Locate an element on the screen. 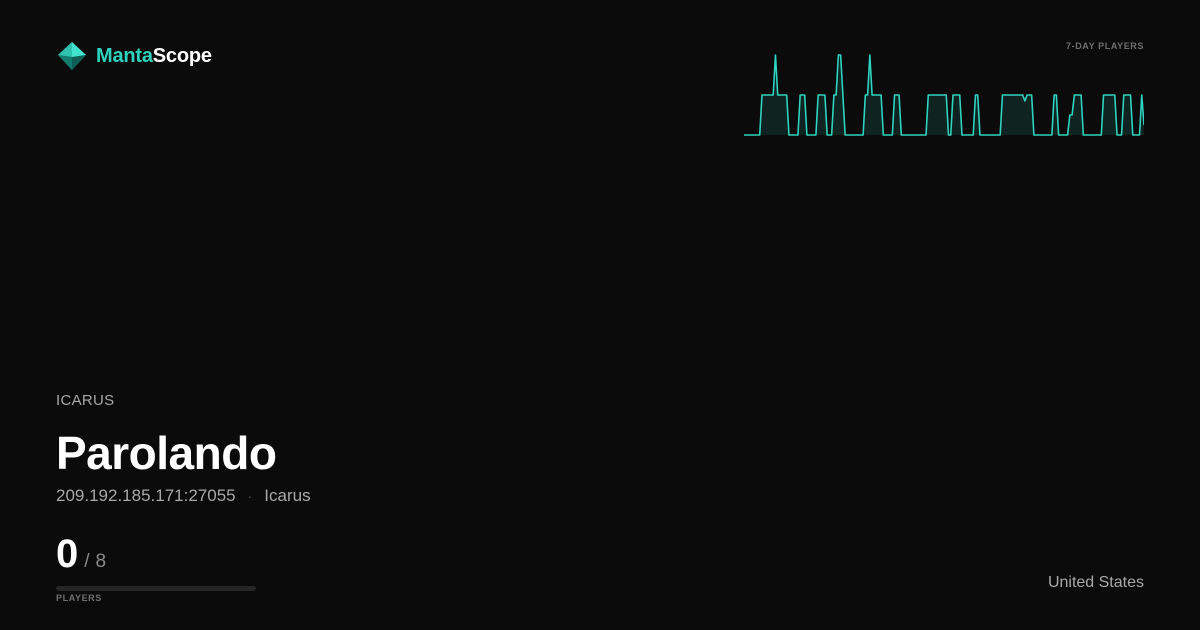 The image size is (1200, 630). server-country: United States is located at coordinates (1095, 582).